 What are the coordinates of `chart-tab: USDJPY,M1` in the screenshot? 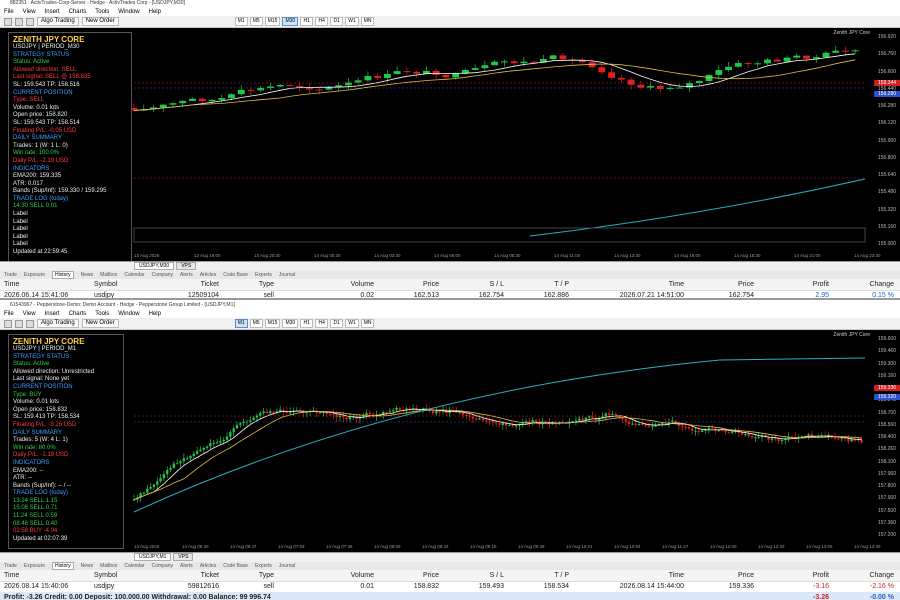 It's located at (153, 557).